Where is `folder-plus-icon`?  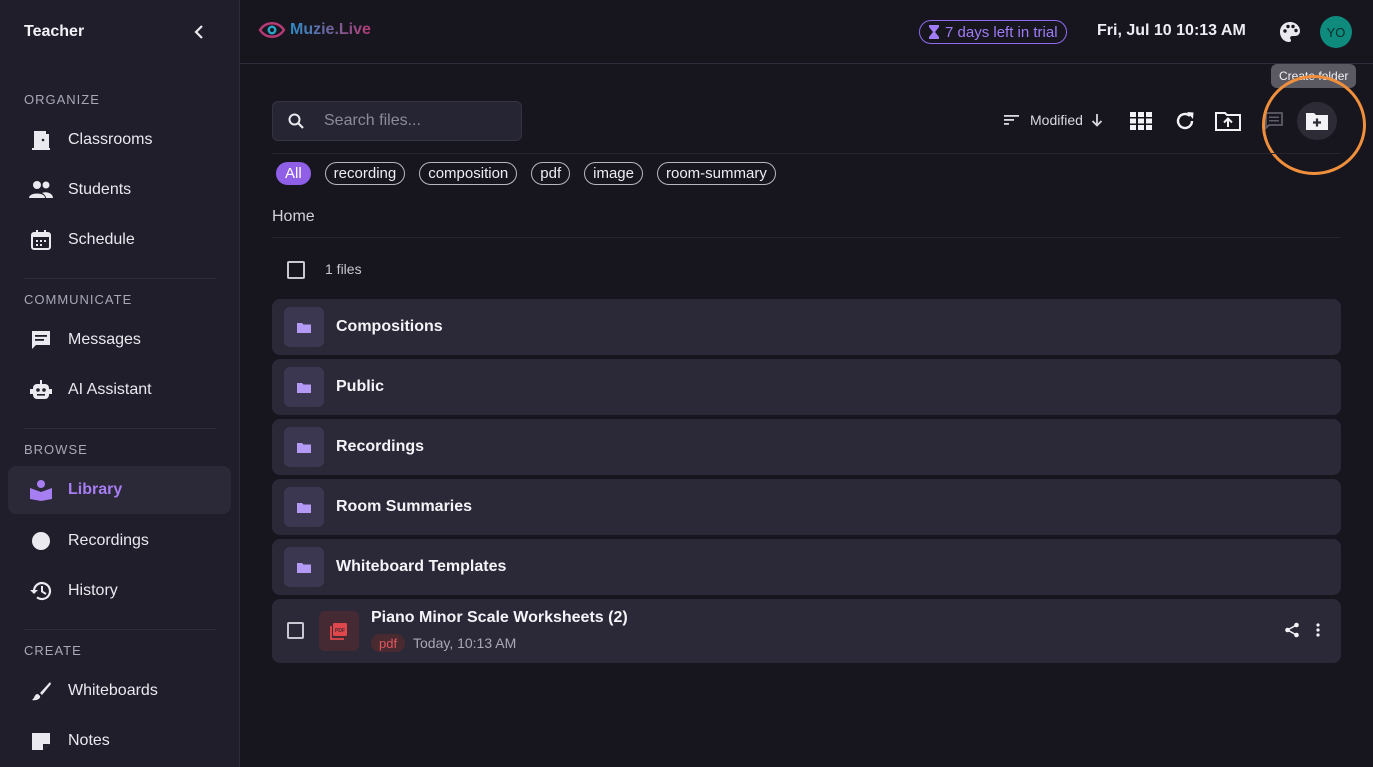
folder-plus-icon is located at coordinates (1317, 121).